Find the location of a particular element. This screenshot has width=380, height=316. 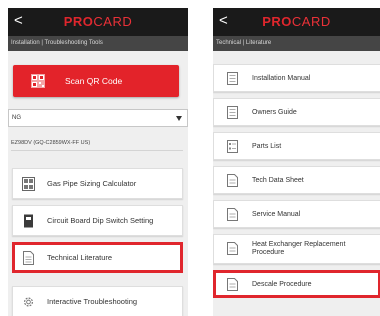

tile-label: Interactive Troubleshooting is located at coordinates (92, 301).